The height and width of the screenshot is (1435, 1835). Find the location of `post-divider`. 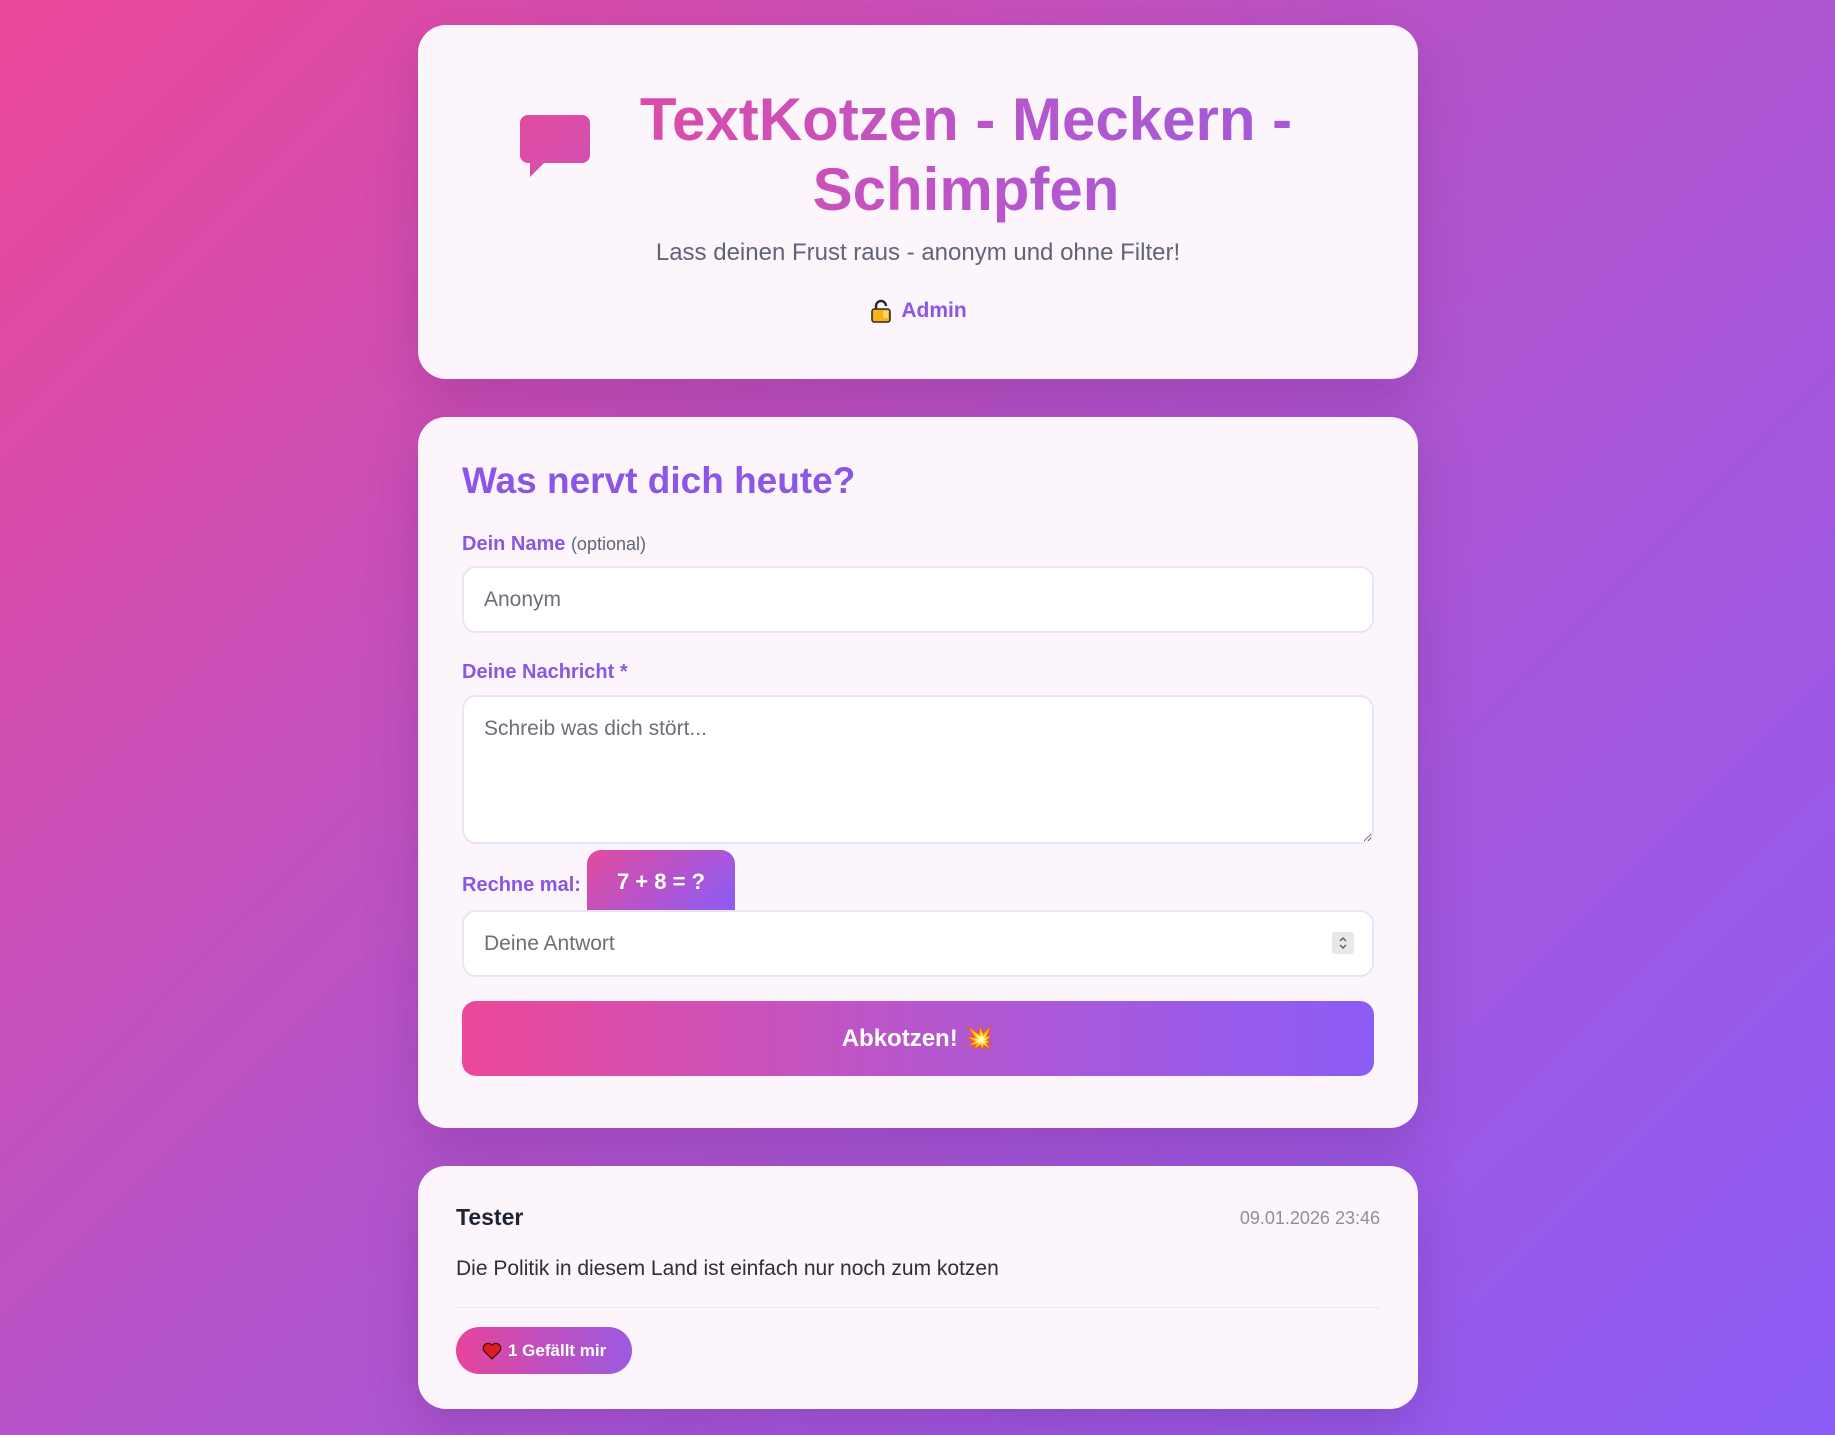

post-divider is located at coordinates (918, 1307).